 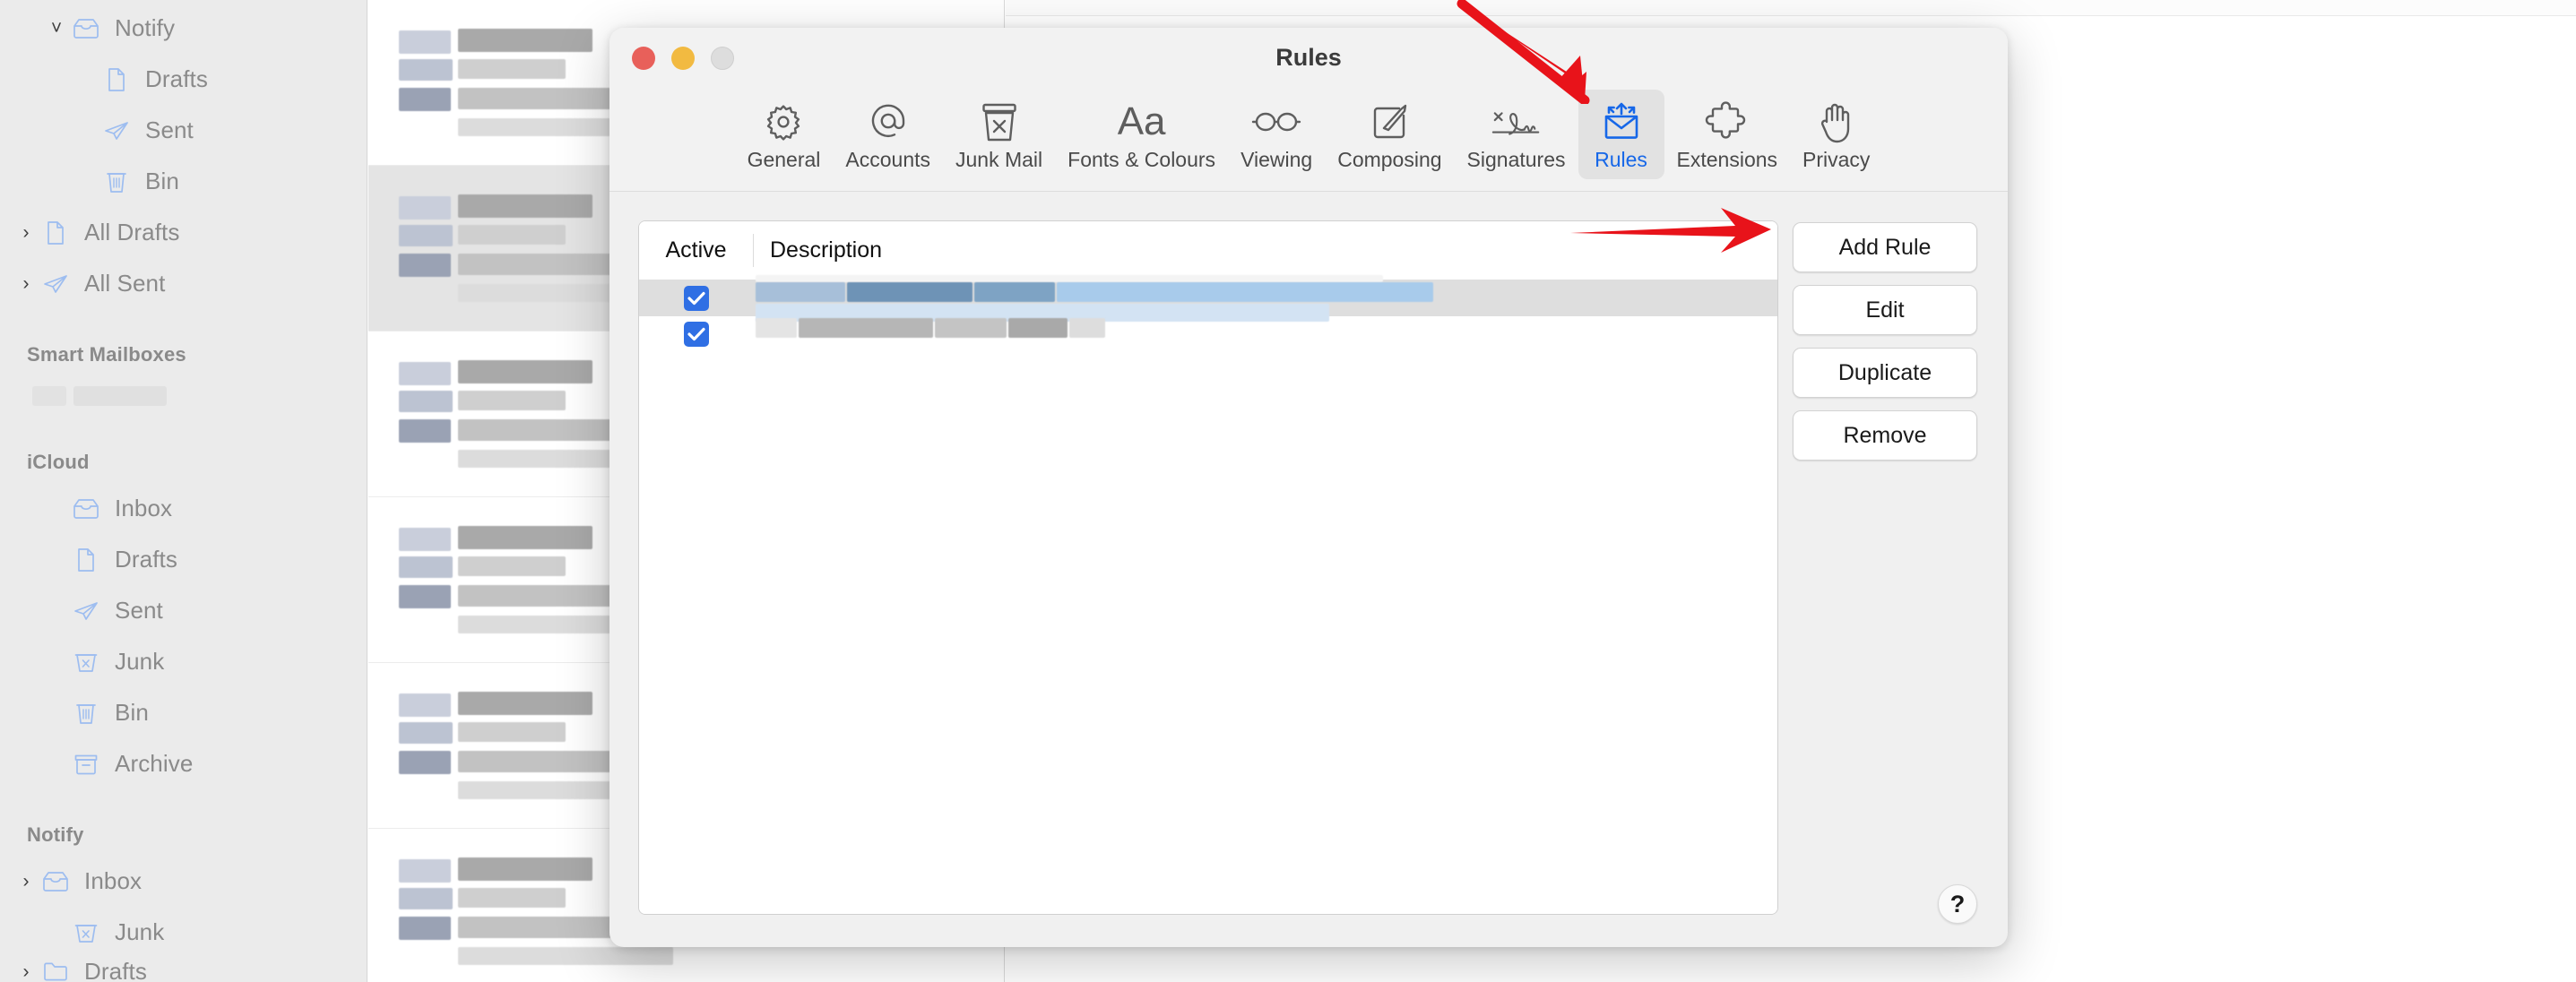 I want to click on tab-fonts-colours: Aa Fonts & Colours, so click(x=1141, y=134).